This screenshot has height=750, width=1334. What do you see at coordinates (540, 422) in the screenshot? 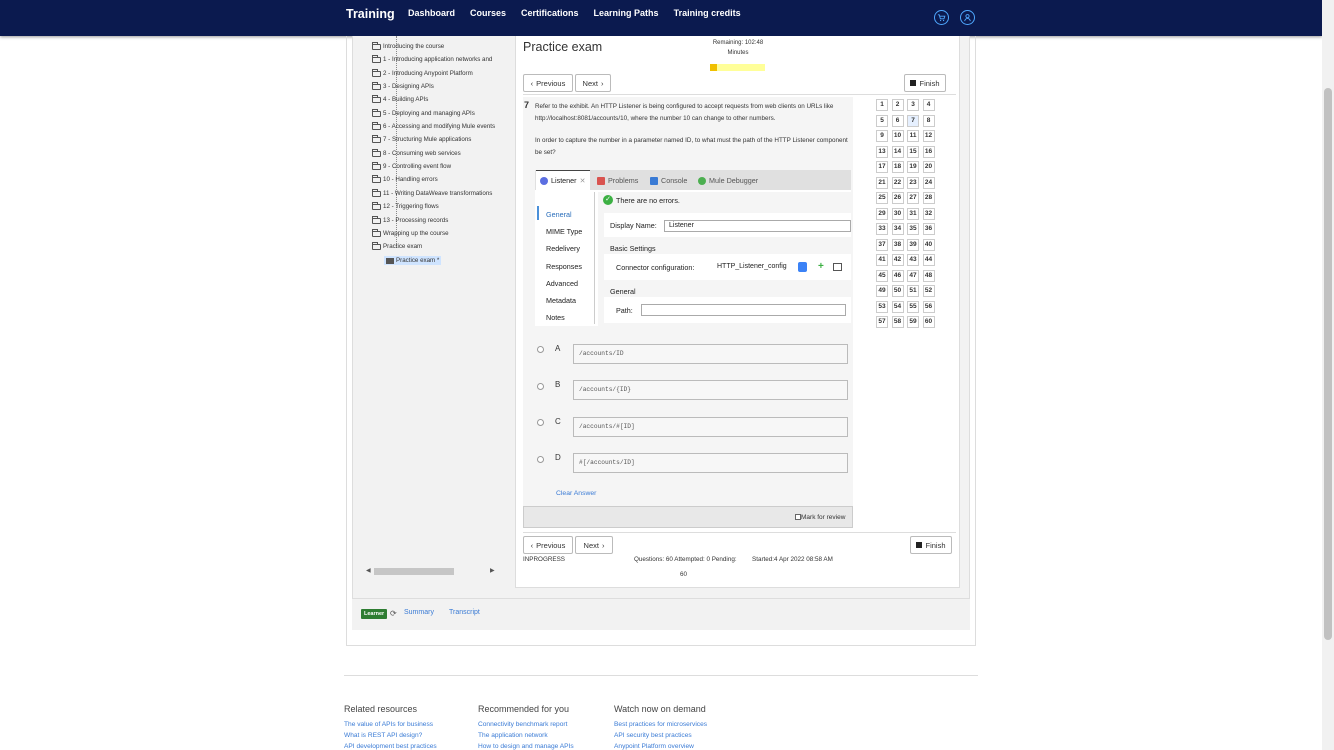
I see `option-c-radio` at bounding box center [540, 422].